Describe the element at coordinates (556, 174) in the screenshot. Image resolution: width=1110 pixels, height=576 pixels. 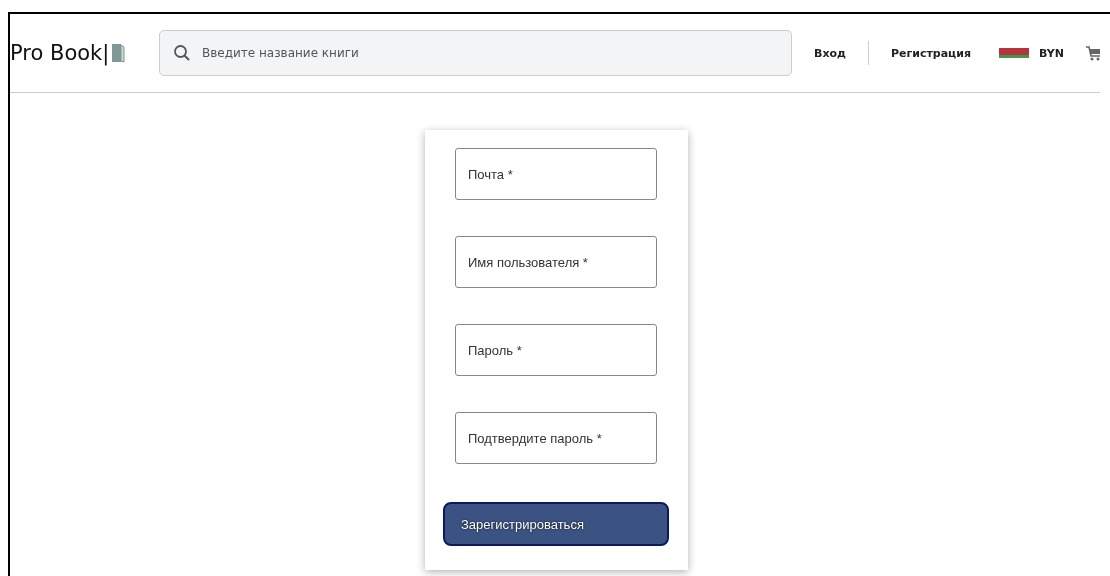
I see `input-field: Почта *` at that location.